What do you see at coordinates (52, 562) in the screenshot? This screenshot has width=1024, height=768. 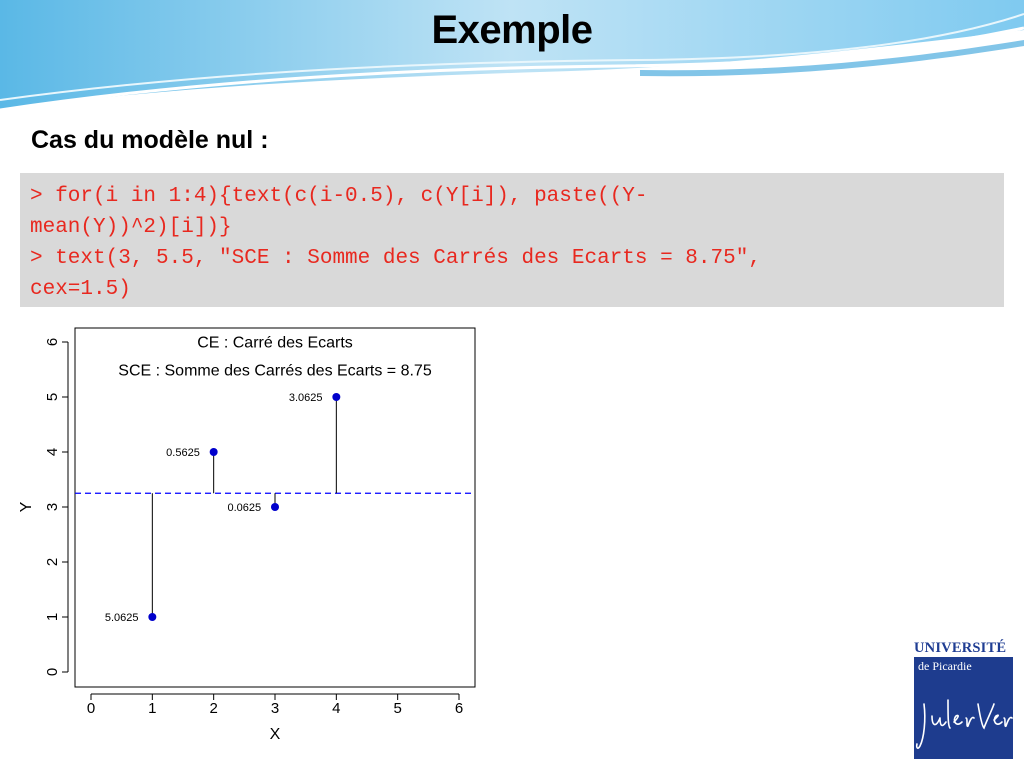 I see `y-tick-label: 2` at bounding box center [52, 562].